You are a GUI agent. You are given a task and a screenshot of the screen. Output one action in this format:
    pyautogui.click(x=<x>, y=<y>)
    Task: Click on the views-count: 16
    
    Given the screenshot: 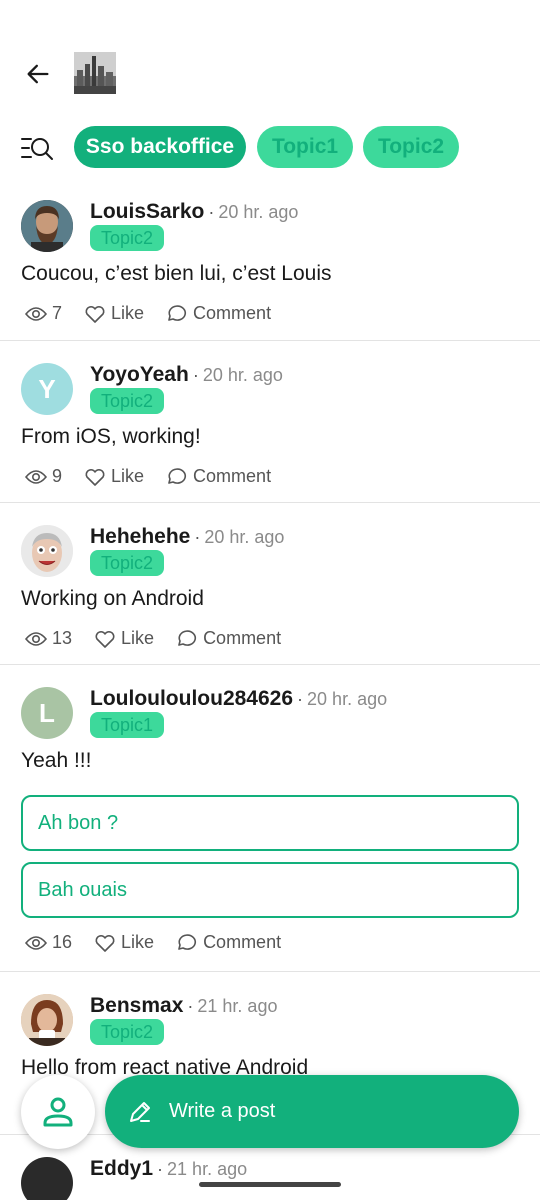 What is the action you would take?
    pyautogui.click(x=48, y=942)
    